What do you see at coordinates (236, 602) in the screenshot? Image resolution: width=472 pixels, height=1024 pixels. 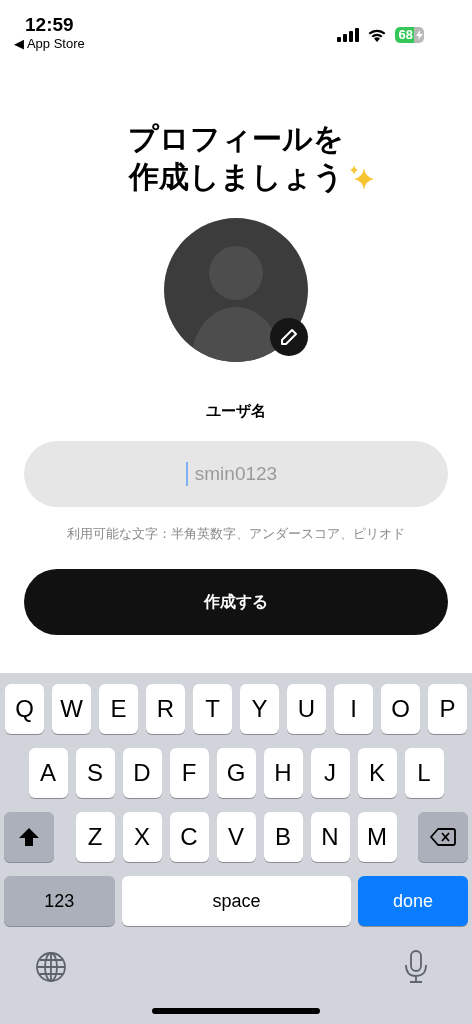 I see `create-button: 作成する` at bounding box center [236, 602].